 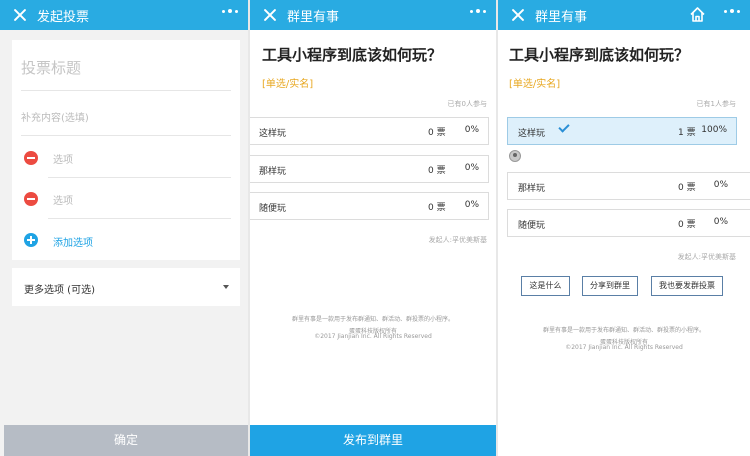 I want to click on chevron-down-icon, so click(x=226, y=287).